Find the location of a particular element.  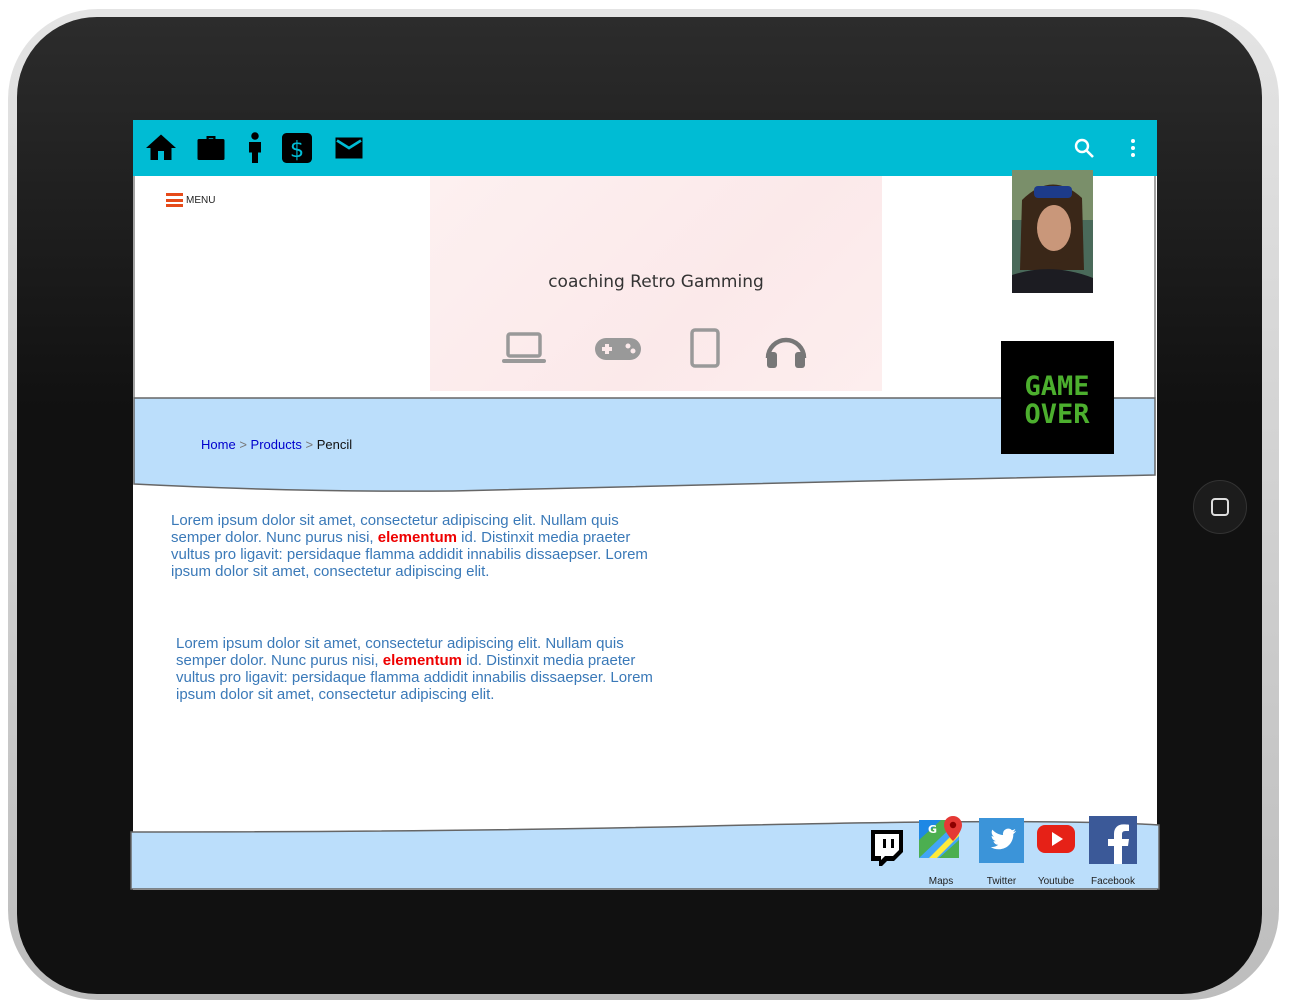

top-toolbar: $ is located at coordinates (645, 148).